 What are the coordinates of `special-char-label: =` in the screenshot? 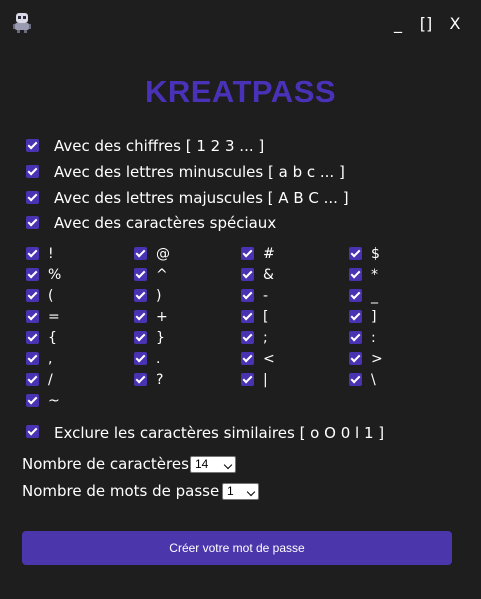 It's located at (54, 317).